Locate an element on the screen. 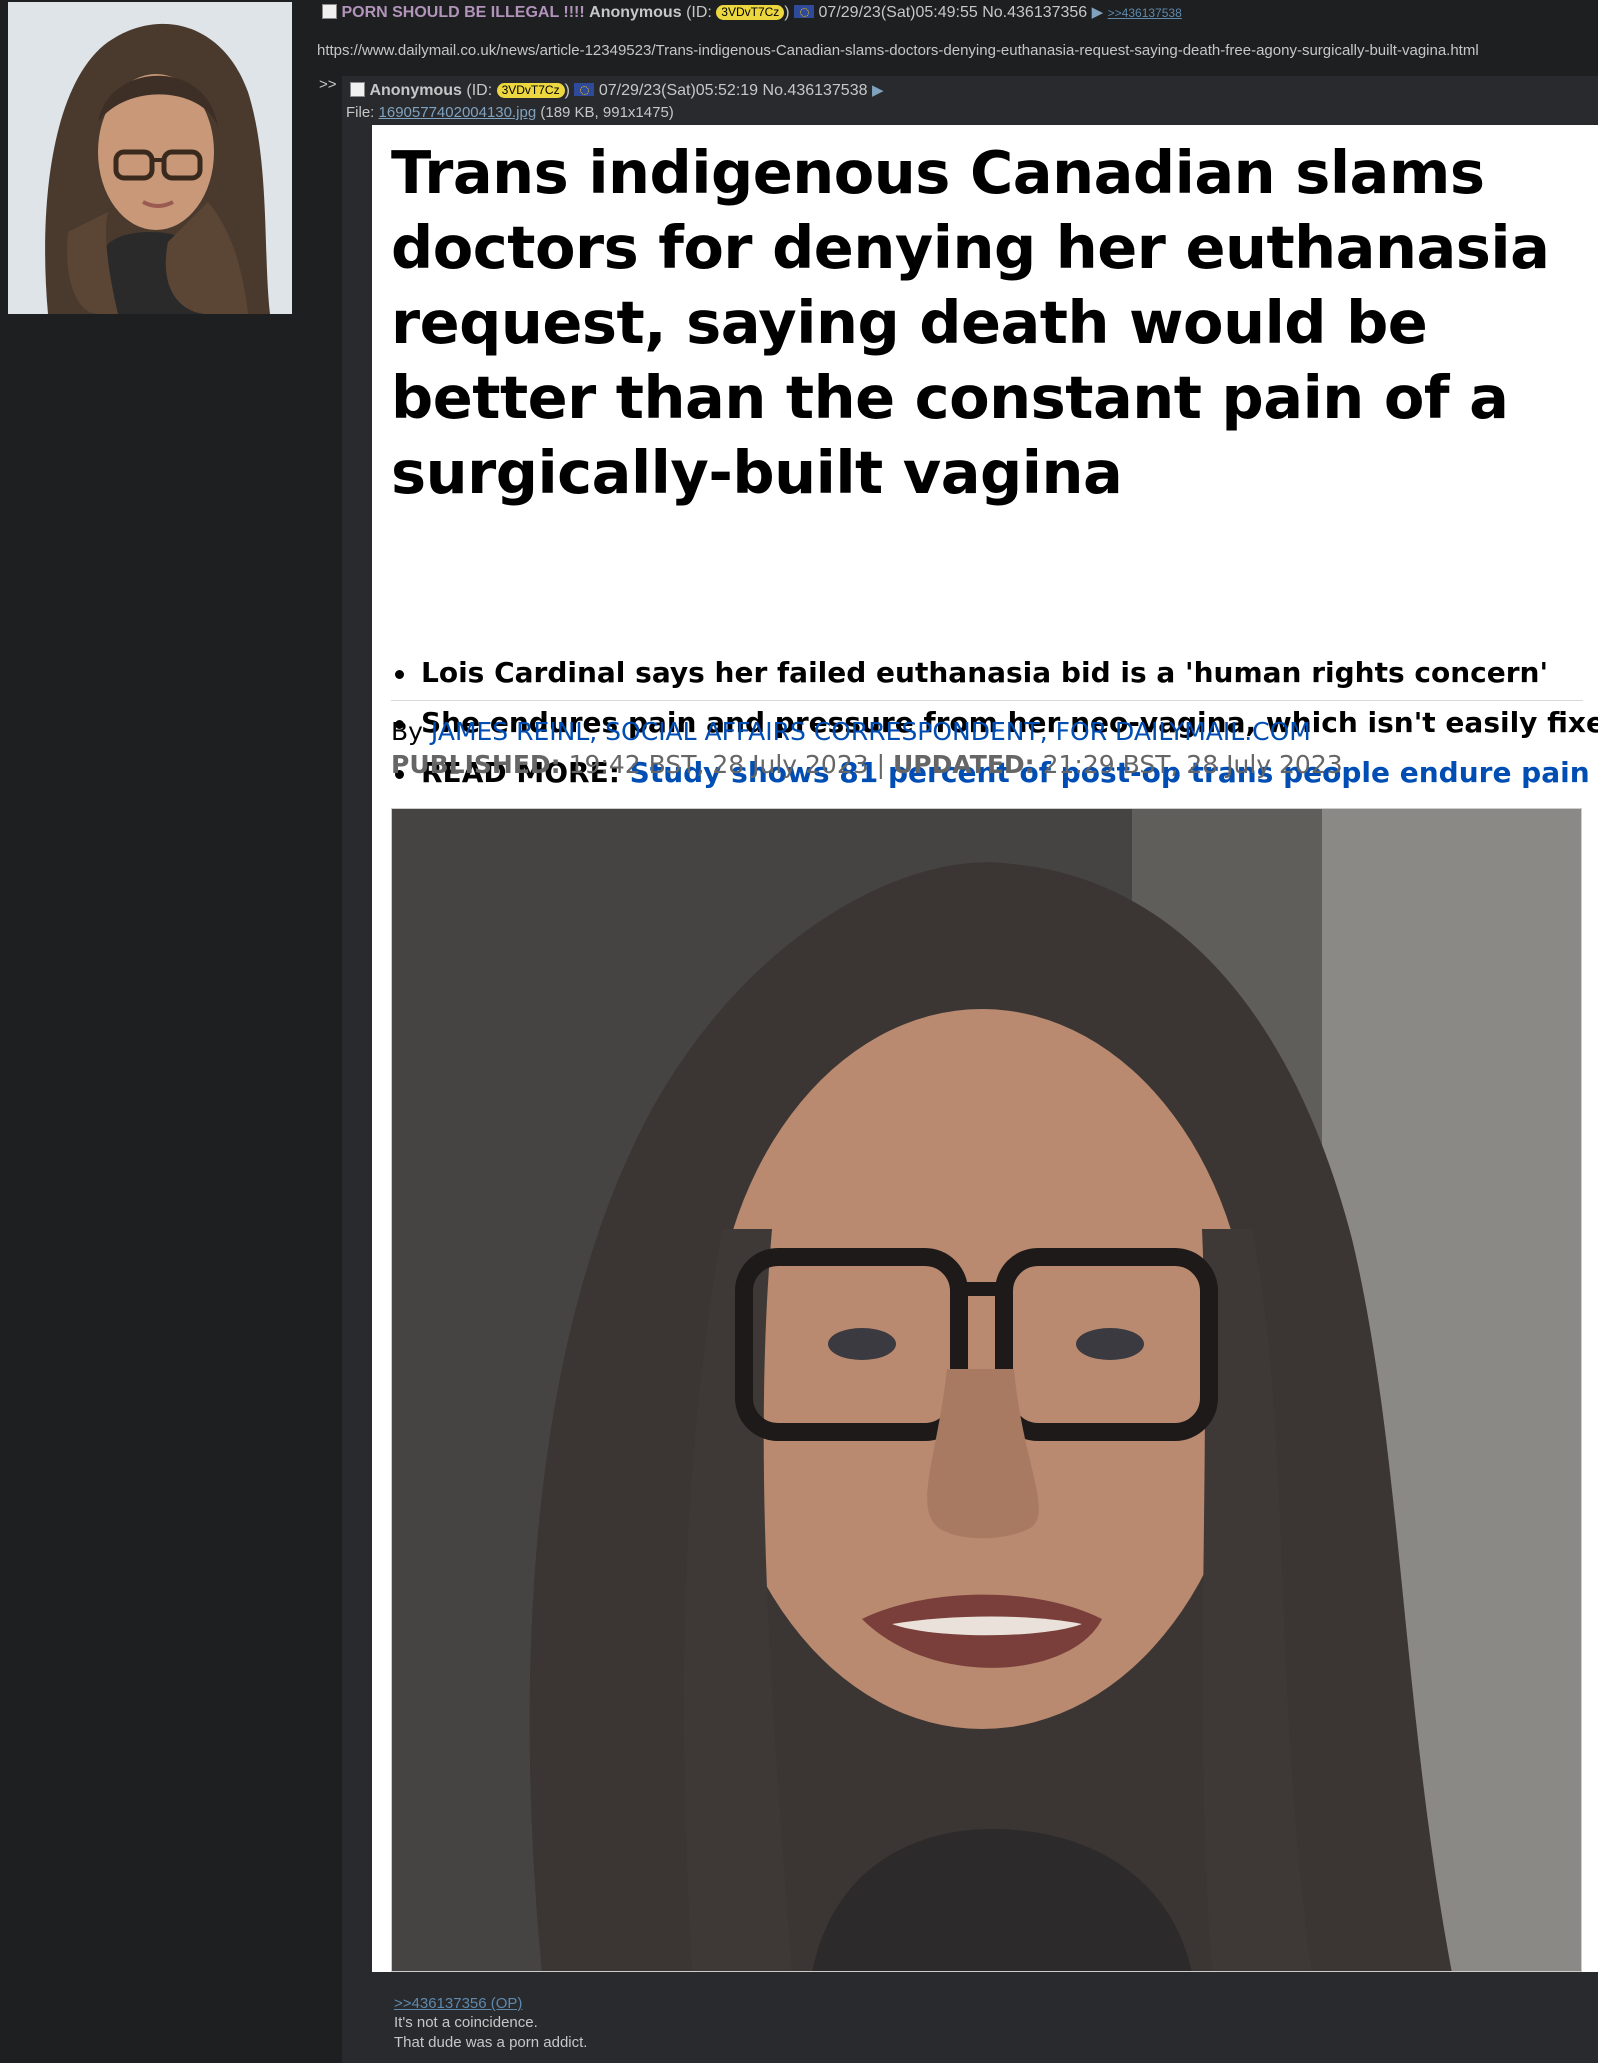 The image size is (1598, 2063). file-name-link: 1690577402004130.jpg is located at coordinates (458, 112).